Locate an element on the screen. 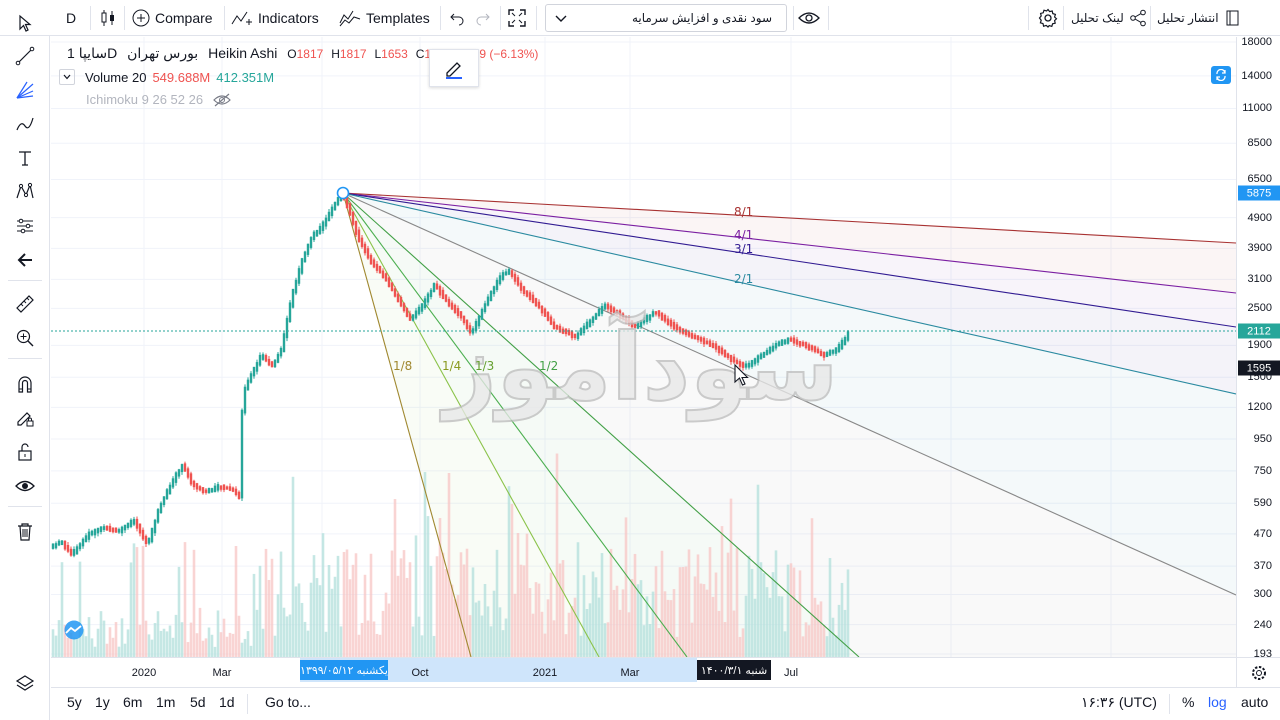 The image size is (1280, 720). templates-label: Templates is located at coordinates (398, 18).